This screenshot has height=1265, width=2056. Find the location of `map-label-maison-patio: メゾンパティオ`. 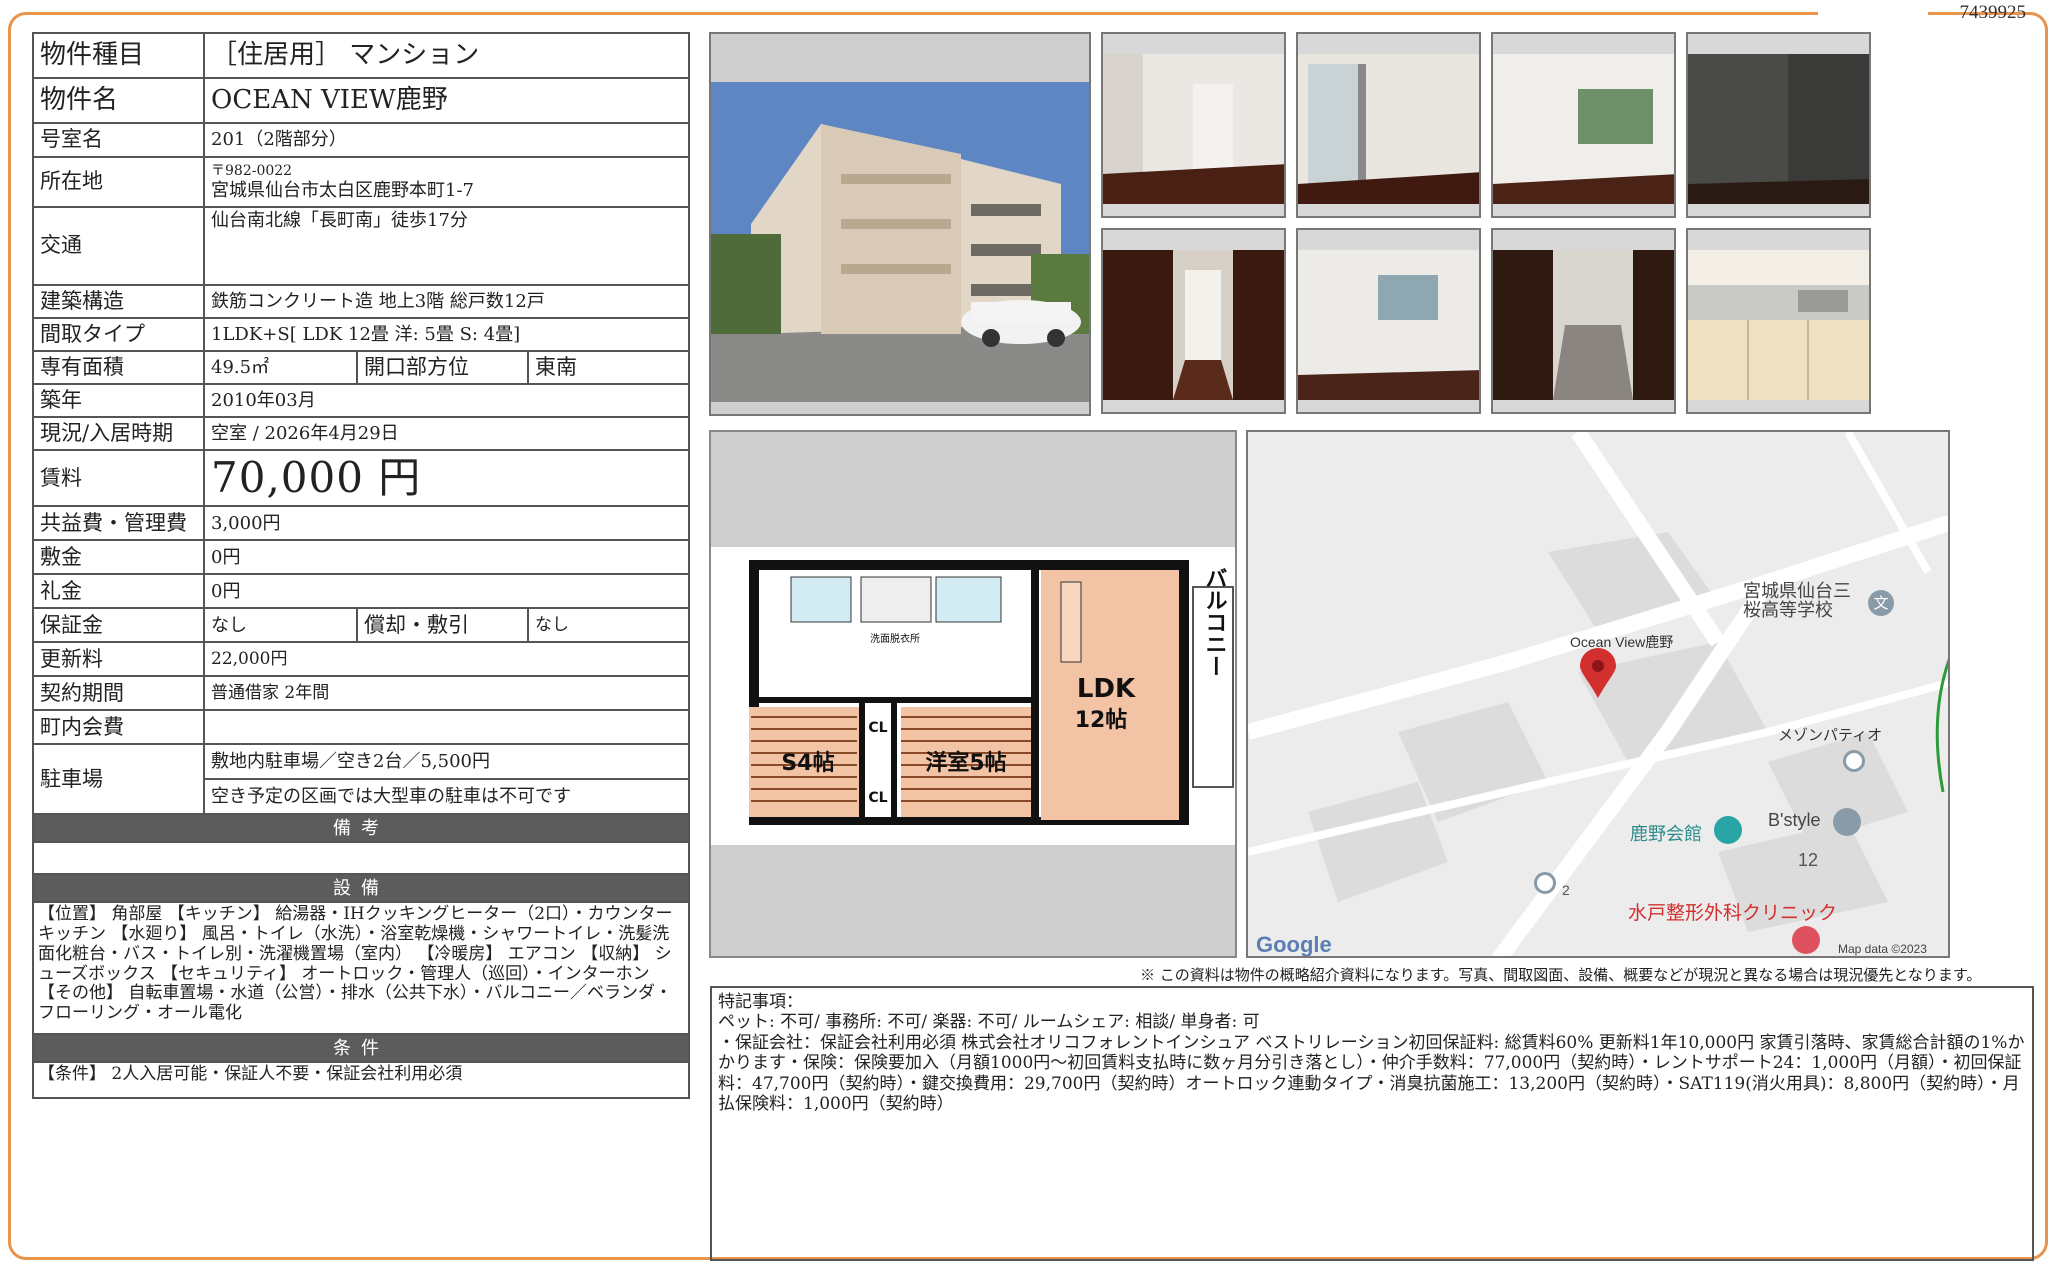

map-label-maison-patio: メゾンパティオ is located at coordinates (1830, 735).